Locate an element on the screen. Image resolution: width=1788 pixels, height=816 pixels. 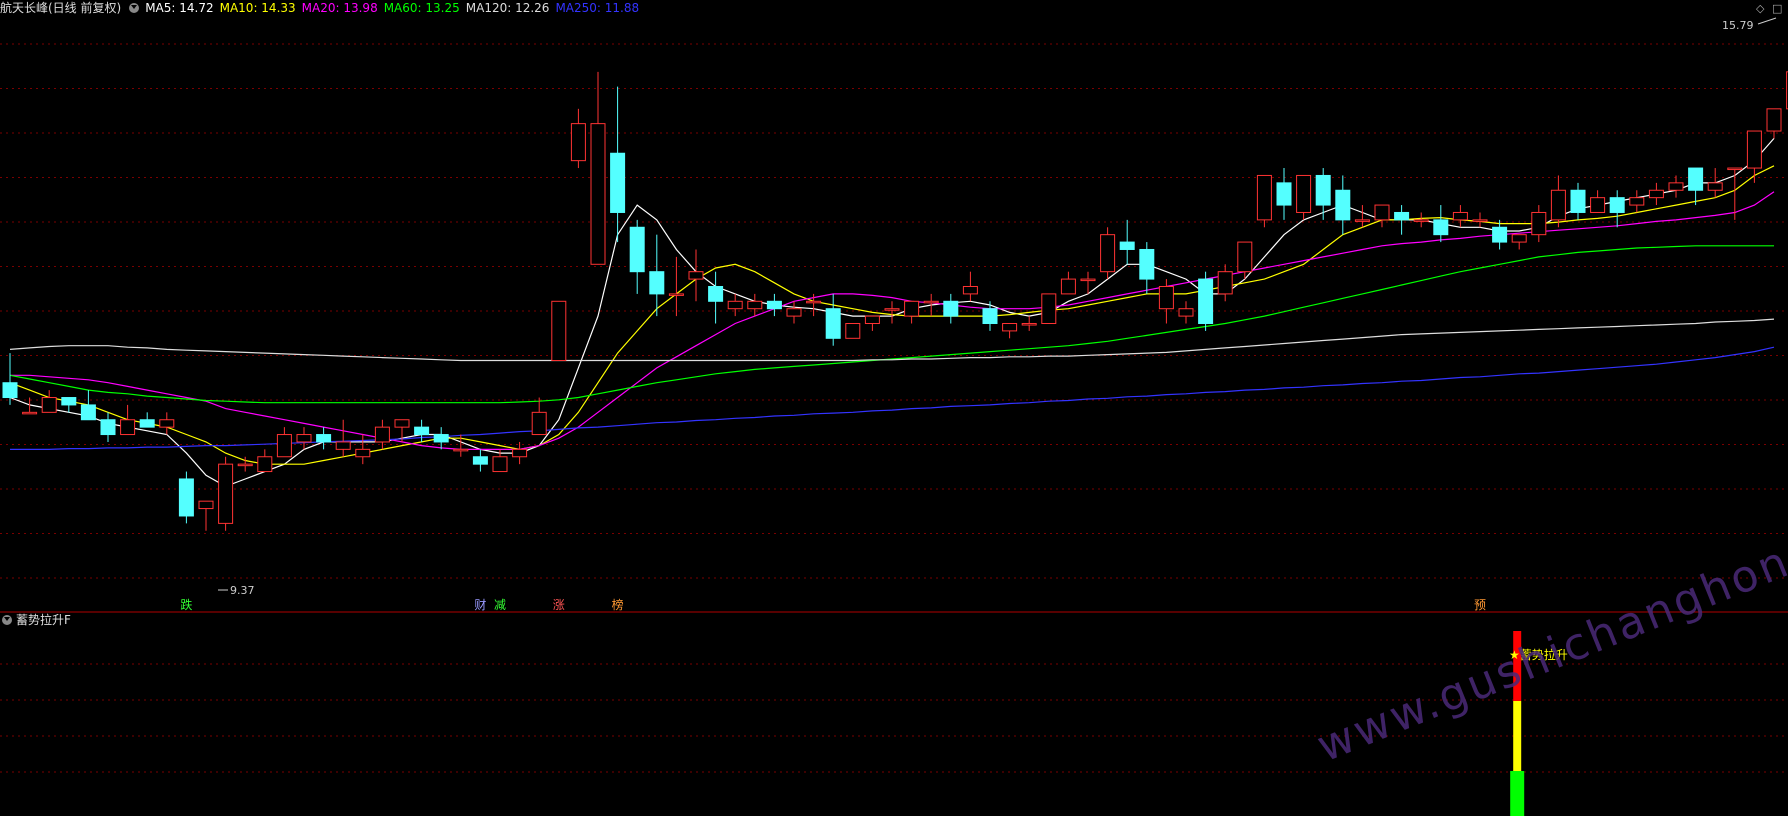
event-label: 减 is located at coordinates (500, 605).